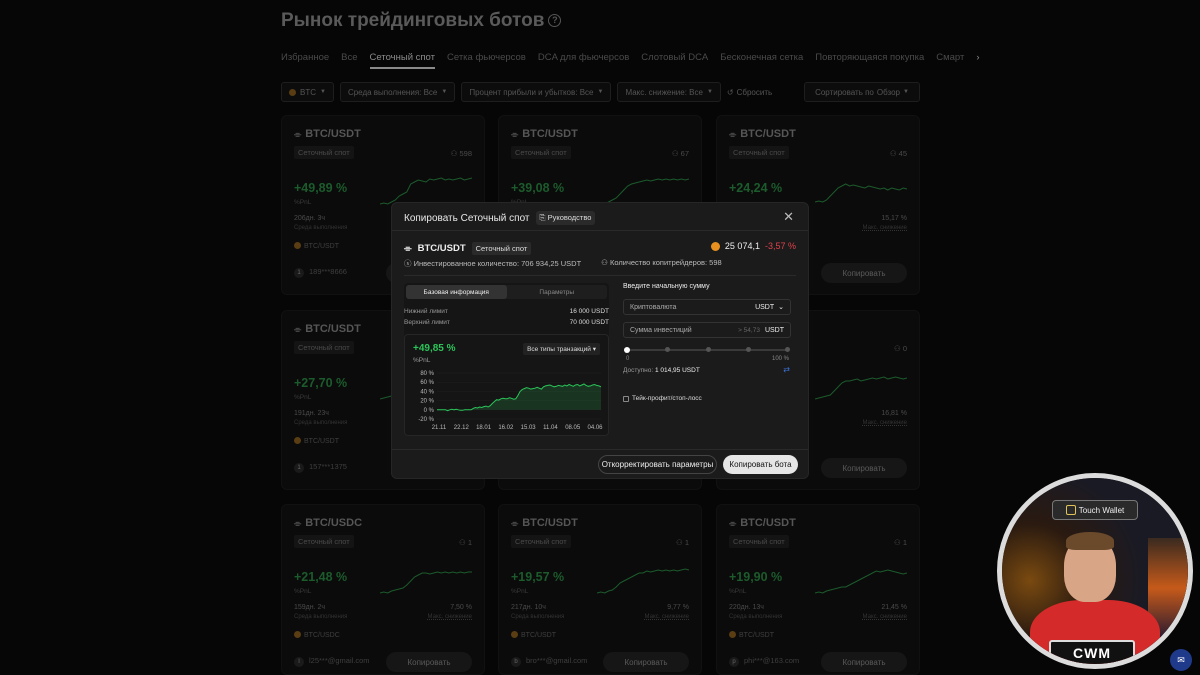  I want to click on amount-label: Введите начальную сумму, so click(666, 286).